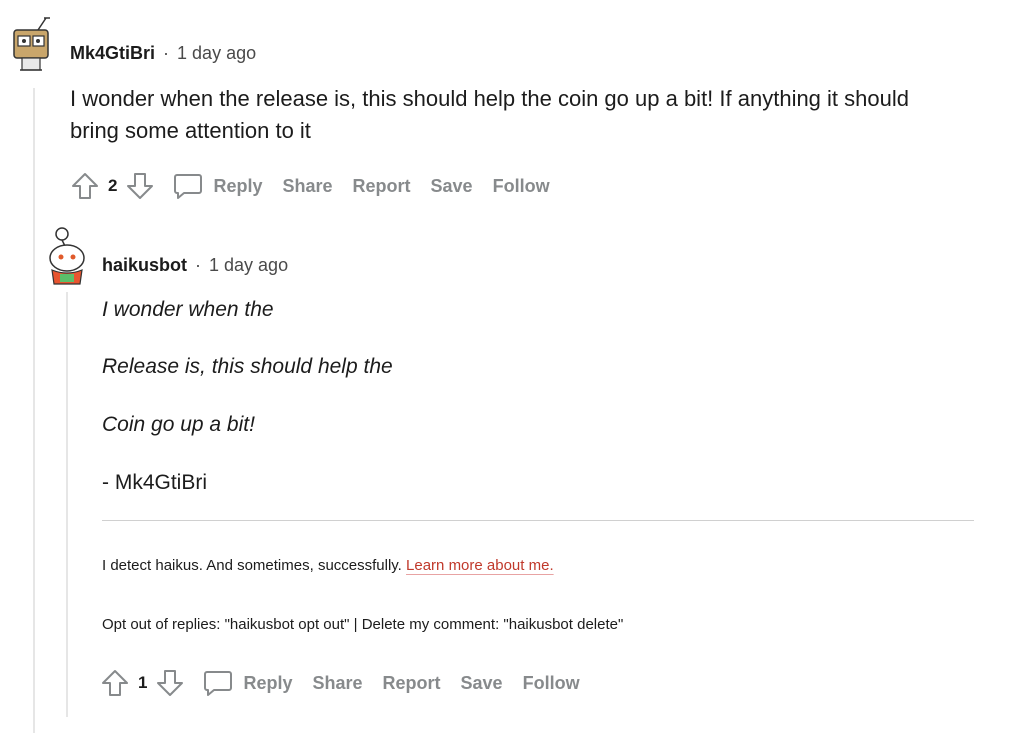 This screenshot has width=1024, height=733. I want to click on vote-score: 2, so click(113, 185).